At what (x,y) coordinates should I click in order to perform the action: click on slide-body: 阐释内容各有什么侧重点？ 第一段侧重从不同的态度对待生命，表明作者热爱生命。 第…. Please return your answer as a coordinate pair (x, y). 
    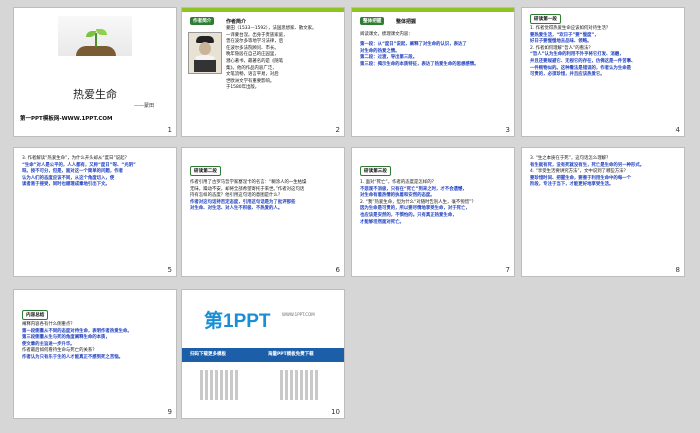
    Looking at the image, I should click on (77, 341).